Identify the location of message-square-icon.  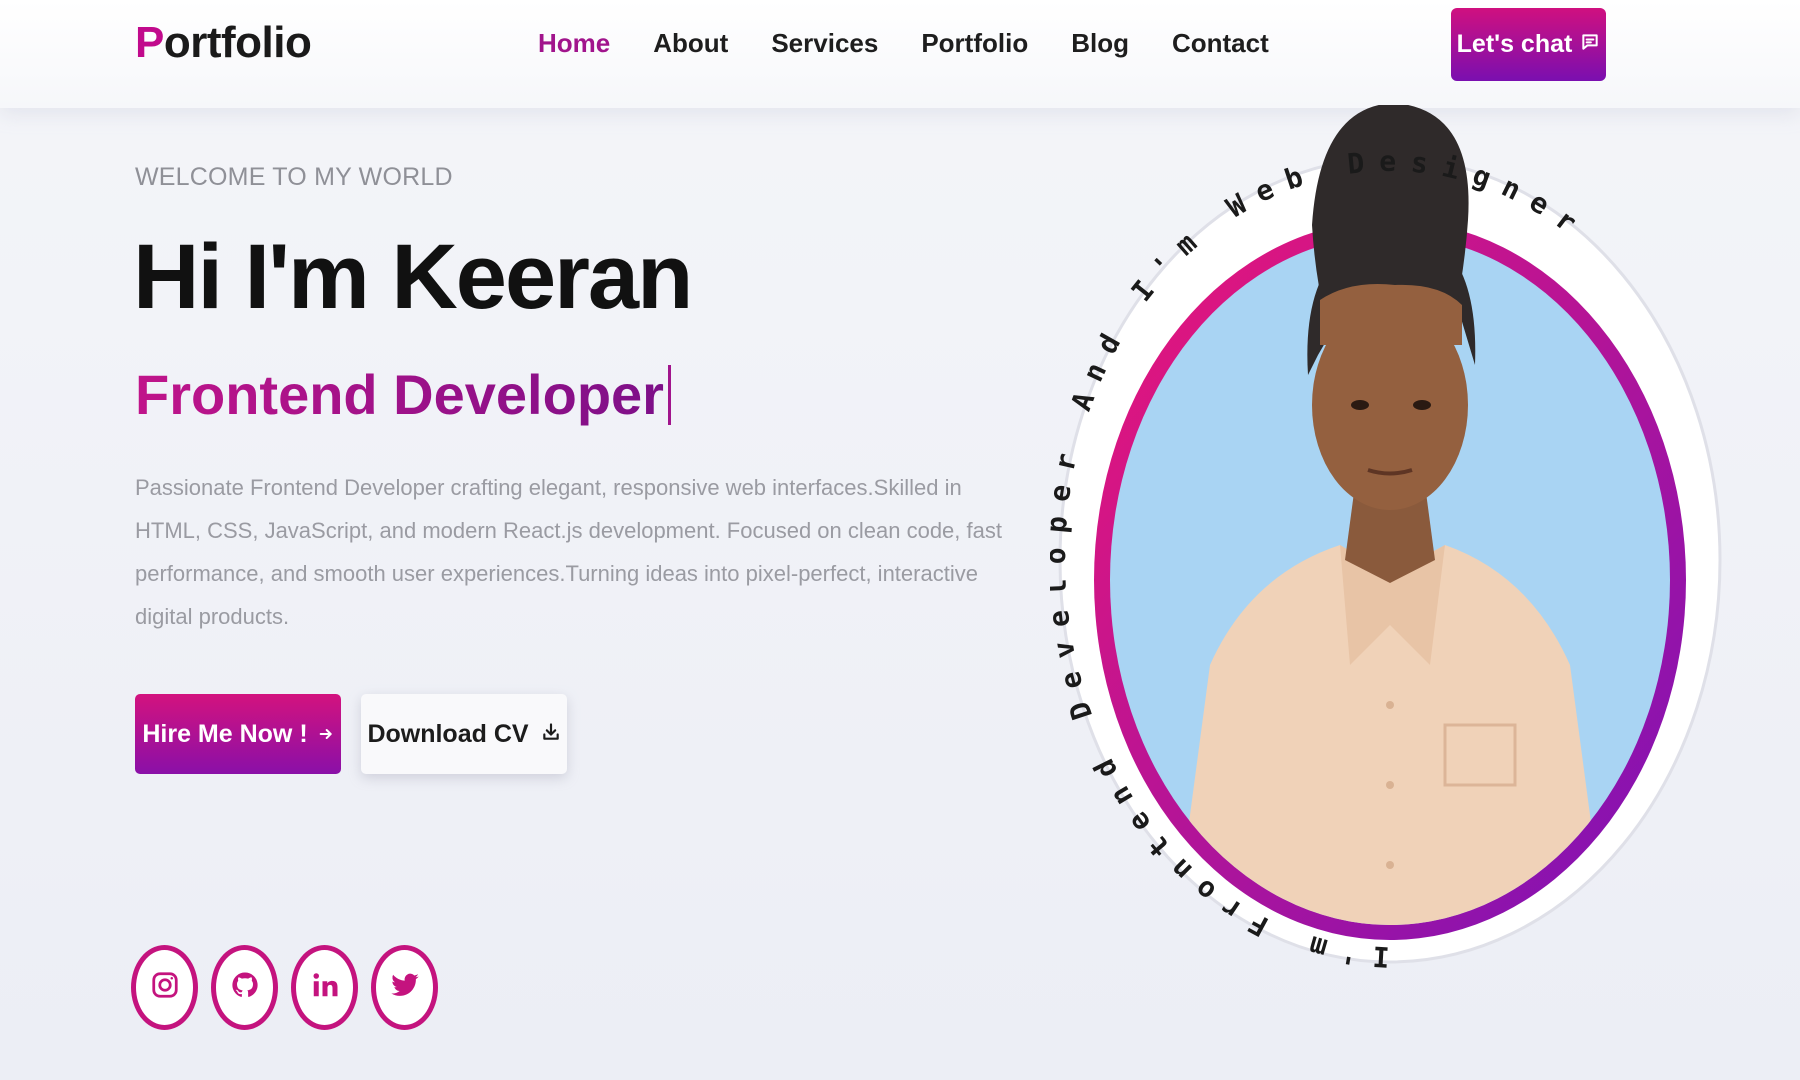
(1590, 44).